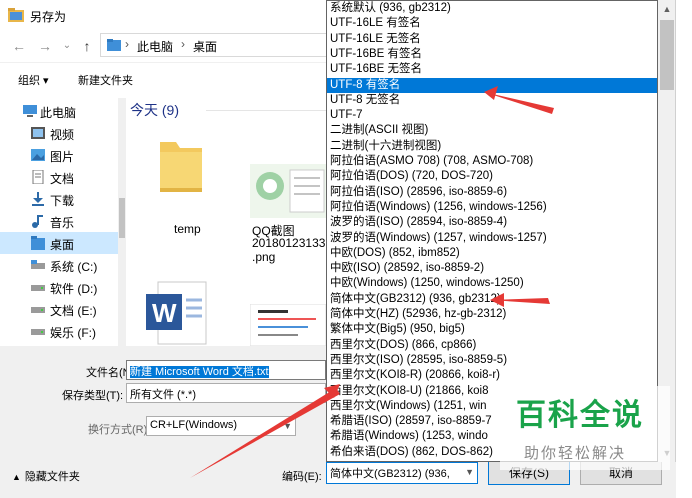 This screenshot has width=692, height=498. Describe the element at coordinates (492, 192) in the screenshot. I see `encoding-option: 阿拉伯语(ISO) (28596, iso-8859-6)` at that location.